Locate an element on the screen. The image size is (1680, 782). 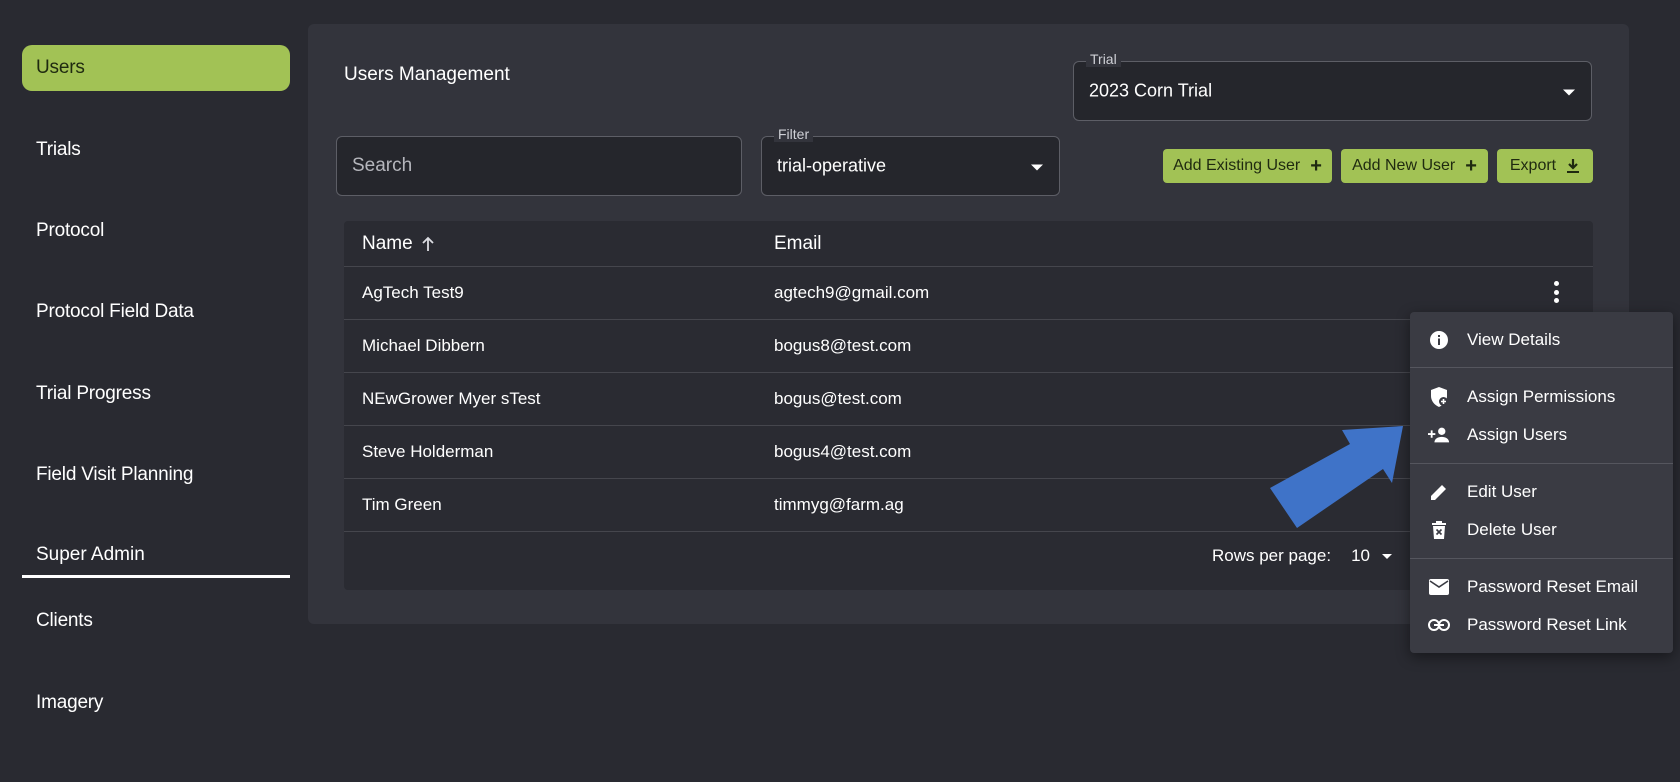
column-header-name: Name is located at coordinates (398, 244).